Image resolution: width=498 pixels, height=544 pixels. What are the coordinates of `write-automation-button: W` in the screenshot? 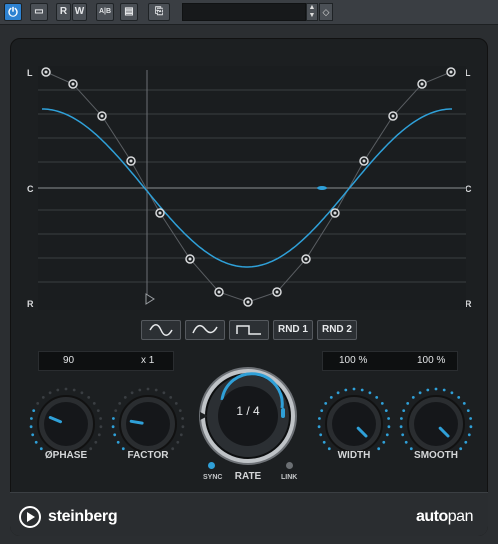 It's located at (79, 12).